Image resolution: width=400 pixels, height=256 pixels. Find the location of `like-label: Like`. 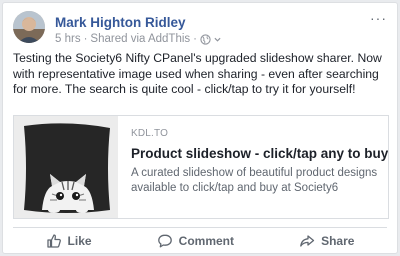

like-label: Like is located at coordinates (79, 241).